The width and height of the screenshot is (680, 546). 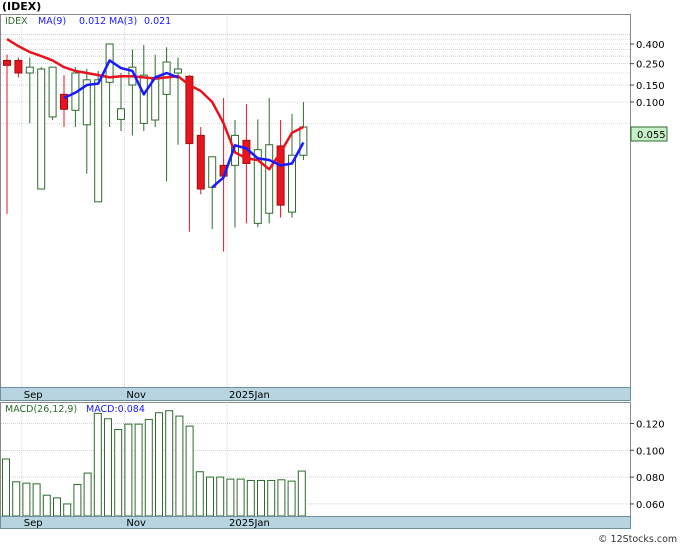 I want to click on price-tick-label: 0.100, so click(x=650, y=103).